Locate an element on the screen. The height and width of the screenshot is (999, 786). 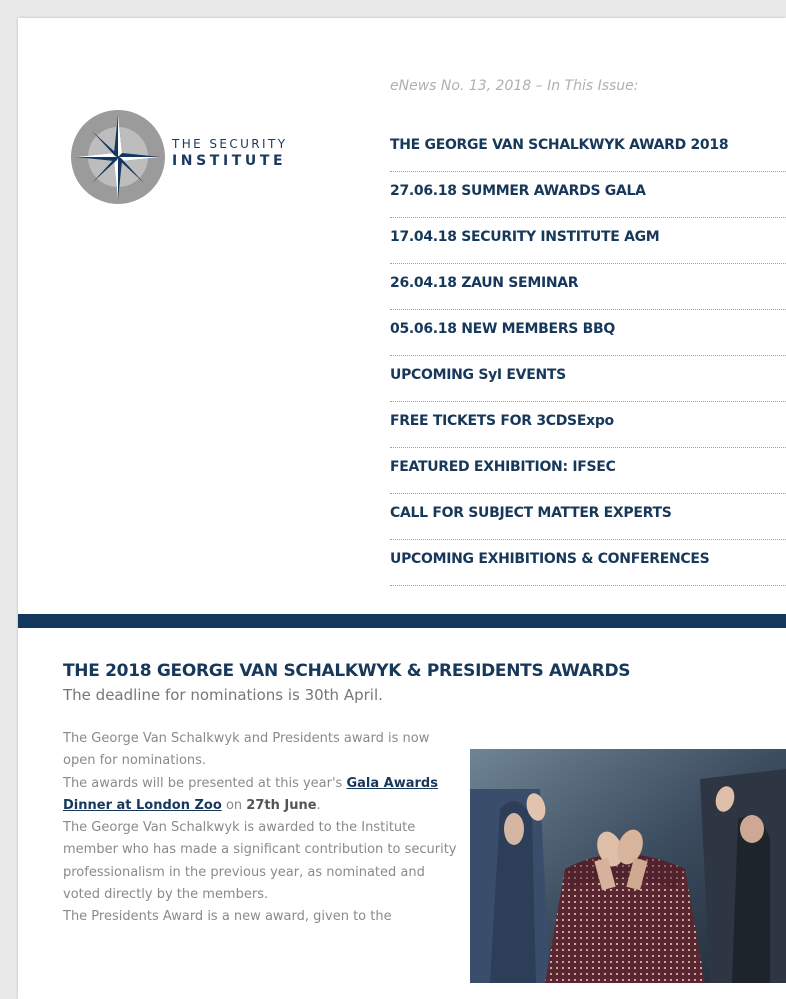
toc-link-exhibitions: UPCOMING EXHIBITIONS & CONFERENCES is located at coordinates (550, 559).